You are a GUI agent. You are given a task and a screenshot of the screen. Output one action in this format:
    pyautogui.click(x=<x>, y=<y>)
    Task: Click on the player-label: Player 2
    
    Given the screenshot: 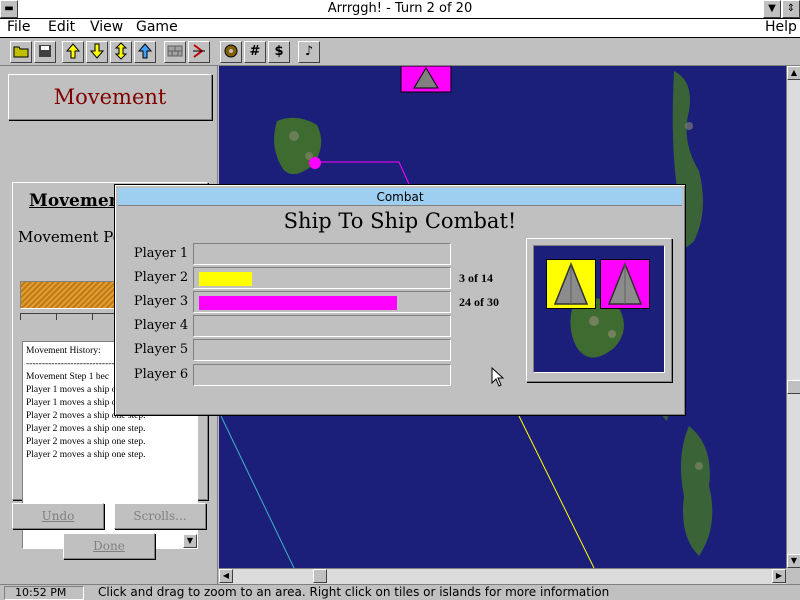 What is the action you would take?
    pyautogui.click(x=161, y=277)
    